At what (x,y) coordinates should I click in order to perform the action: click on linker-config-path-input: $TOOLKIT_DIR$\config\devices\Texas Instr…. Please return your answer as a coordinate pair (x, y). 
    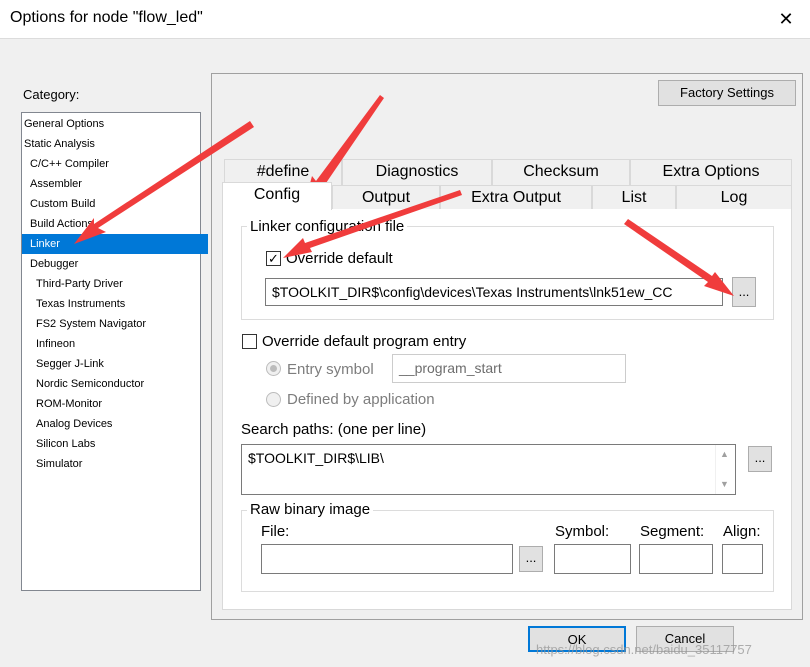
    Looking at the image, I should click on (494, 292).